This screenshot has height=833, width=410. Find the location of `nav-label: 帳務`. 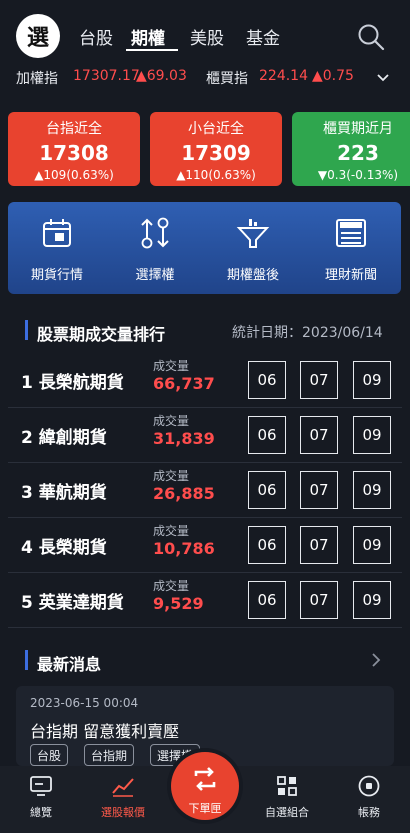

nav-label: 帳務 is located at coordinates (369, 812).